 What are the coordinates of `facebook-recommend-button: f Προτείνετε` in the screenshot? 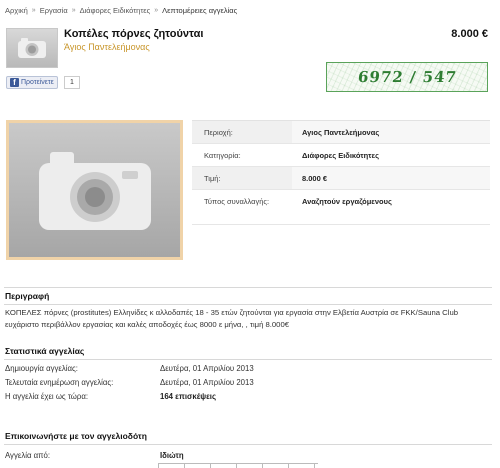 It's located at (32, 82).